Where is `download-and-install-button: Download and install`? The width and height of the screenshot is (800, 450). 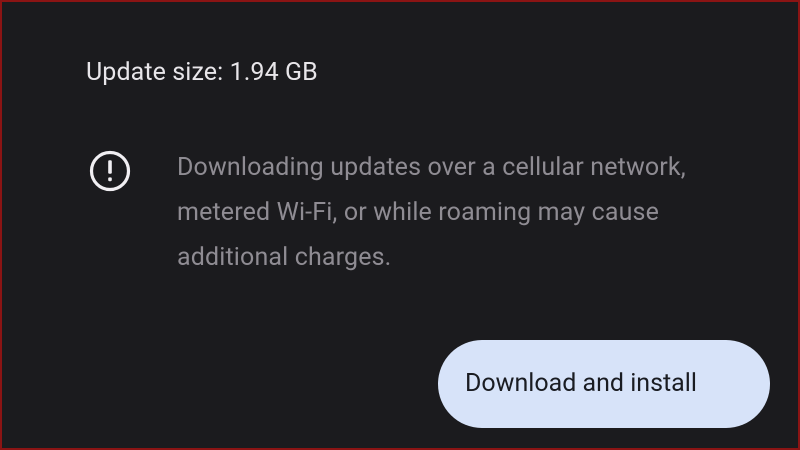 download-and-install-button: Download and install is located at coordinates (604, 384).